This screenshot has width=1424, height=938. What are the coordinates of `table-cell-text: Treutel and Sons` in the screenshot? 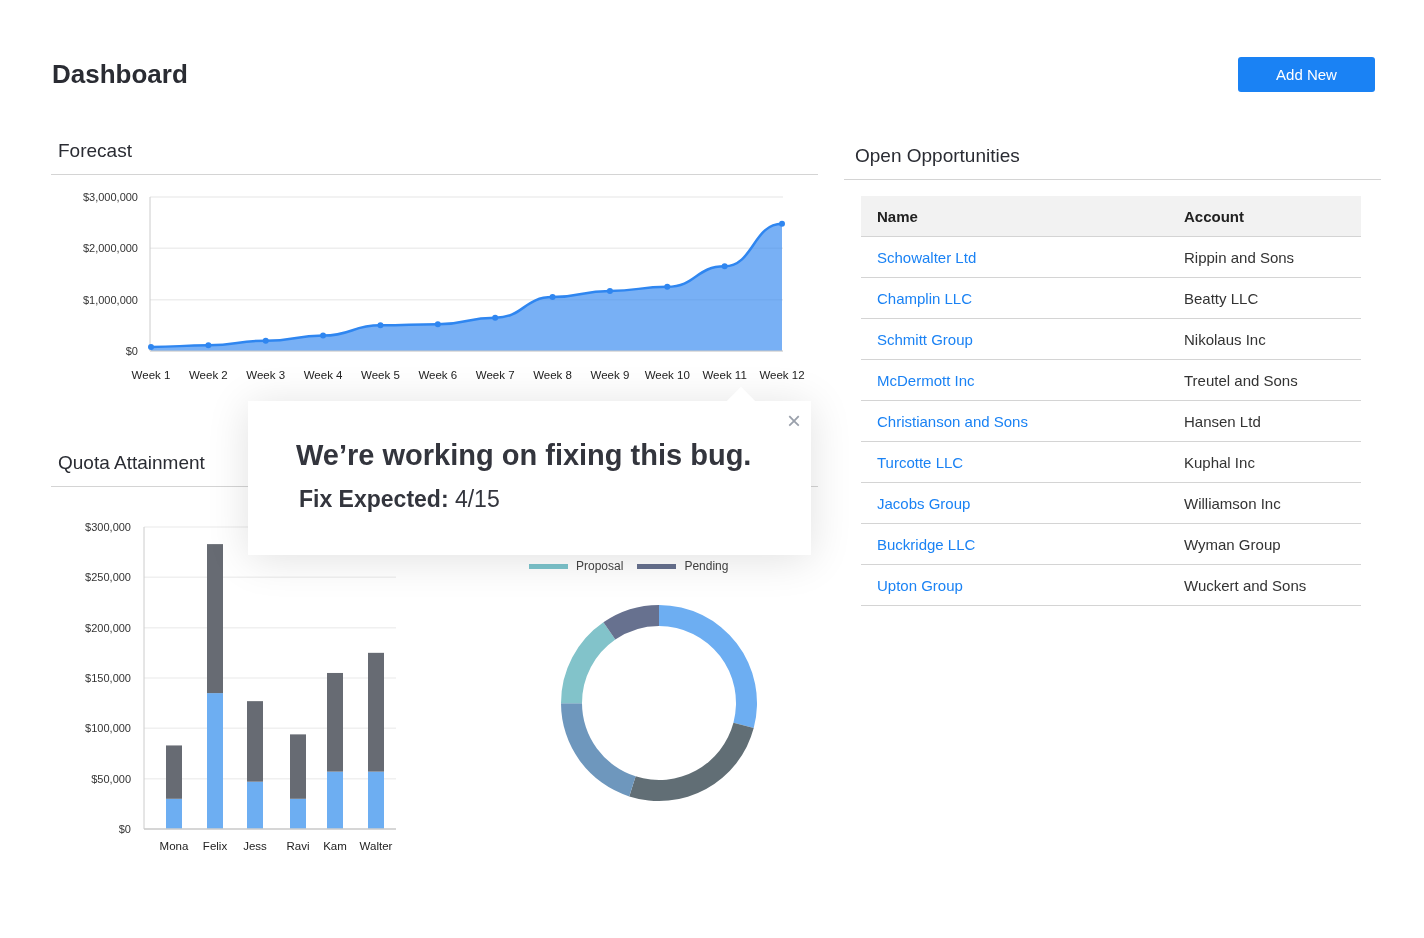 It's located at (1241, 380).